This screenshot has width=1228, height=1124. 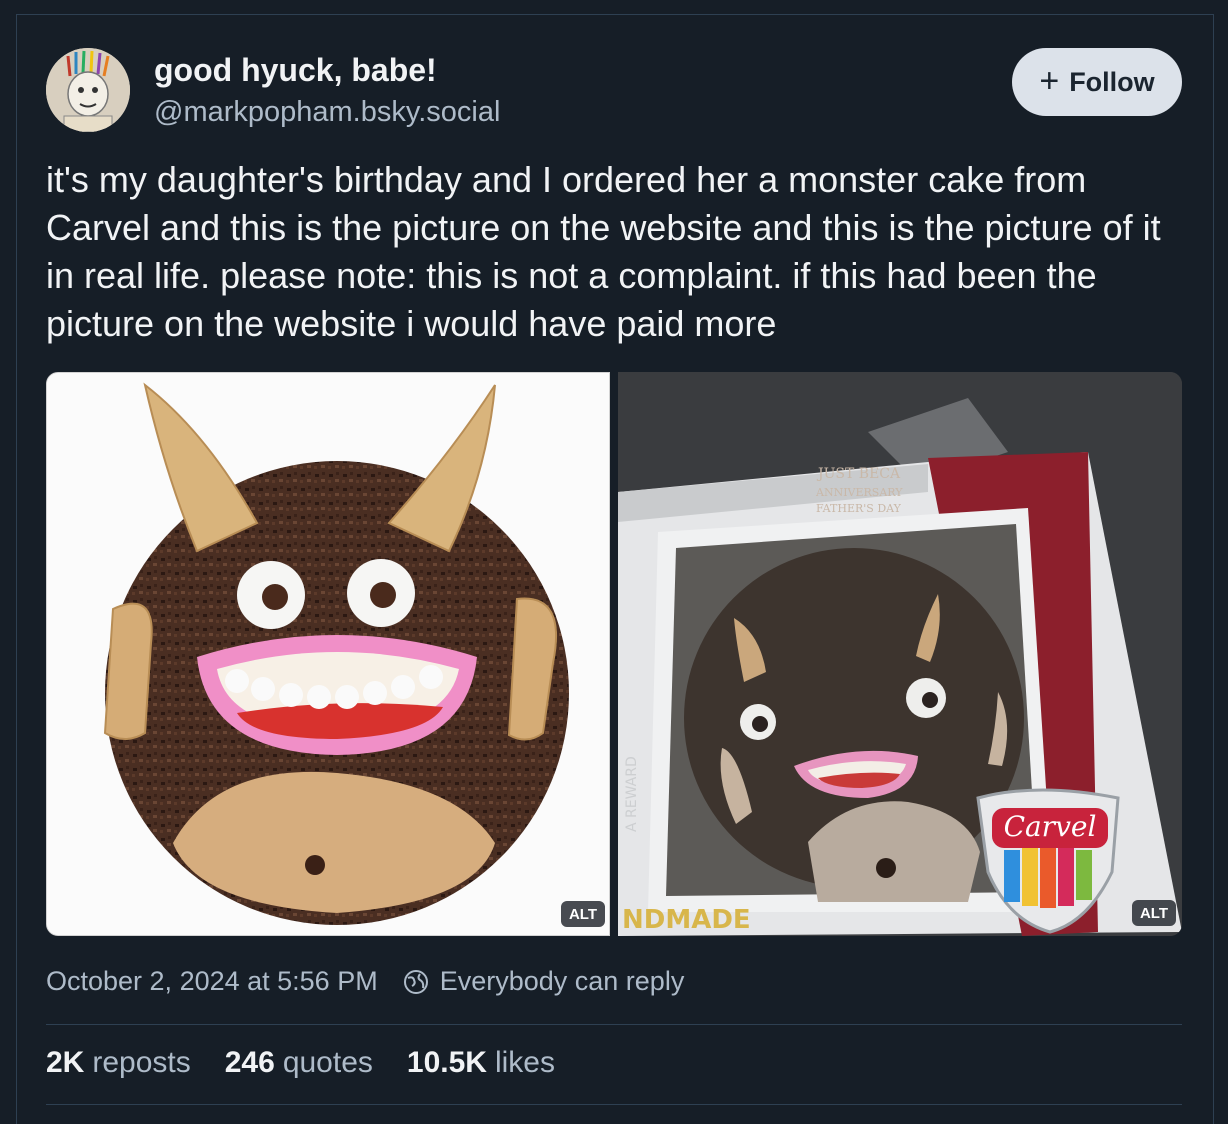 What do you see at coordinates (859, 492) in the screenshot?
I see `box-banner-line-2: ANNIVERSARY` at bounding box center [859, 492].